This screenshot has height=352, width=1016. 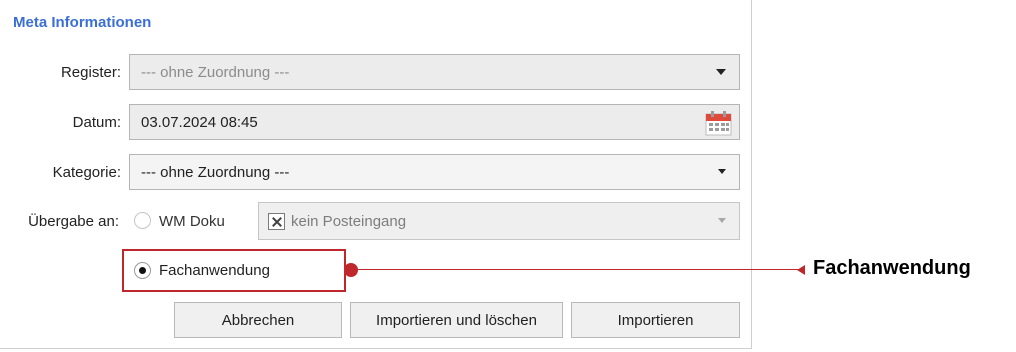 I want to click on import-button: Importieren, so click(x=655, y=320).